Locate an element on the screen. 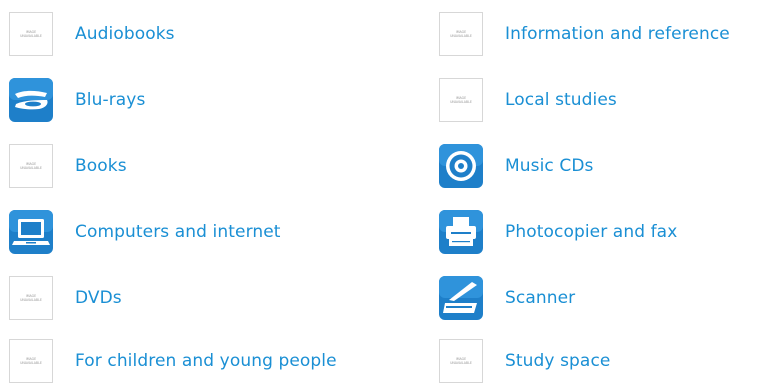 This screenshot has width=759, height=383. service-item-audiobooks: IMAGE UNAVAILABLE Audiobooks is located at coordinates (92, 34).